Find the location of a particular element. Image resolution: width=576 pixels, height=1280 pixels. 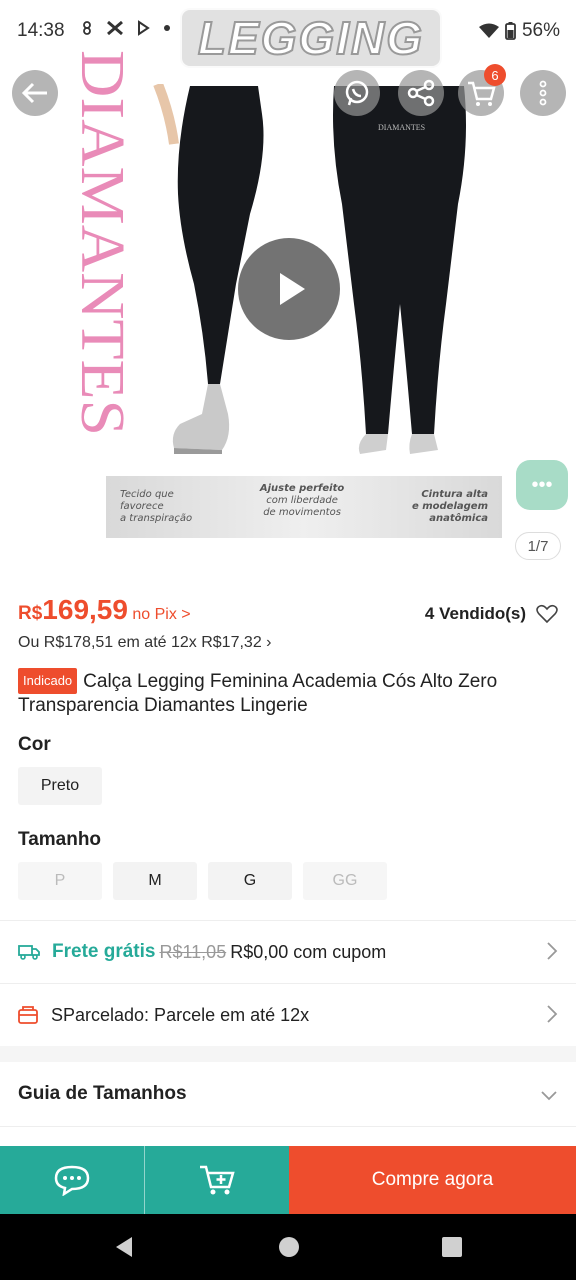

floating-chat-button: ••• is located at coordinates (542, 485).